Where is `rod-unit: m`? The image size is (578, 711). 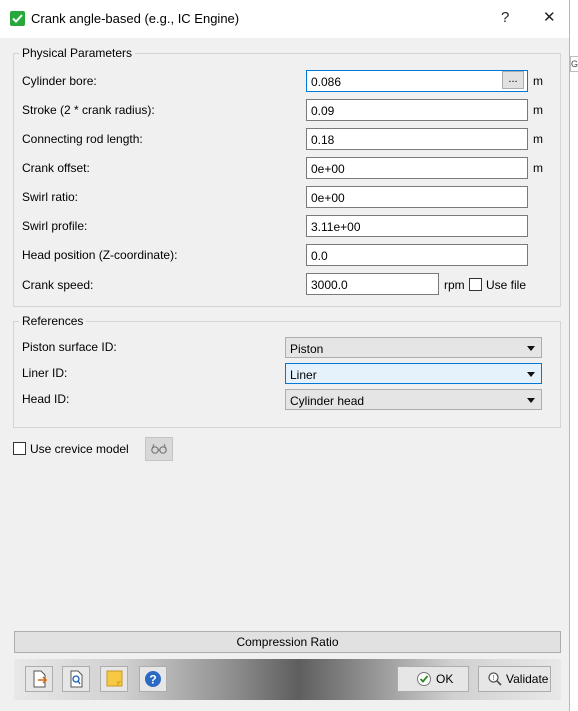
rod-unit: m is located at coordinates (538, 139).